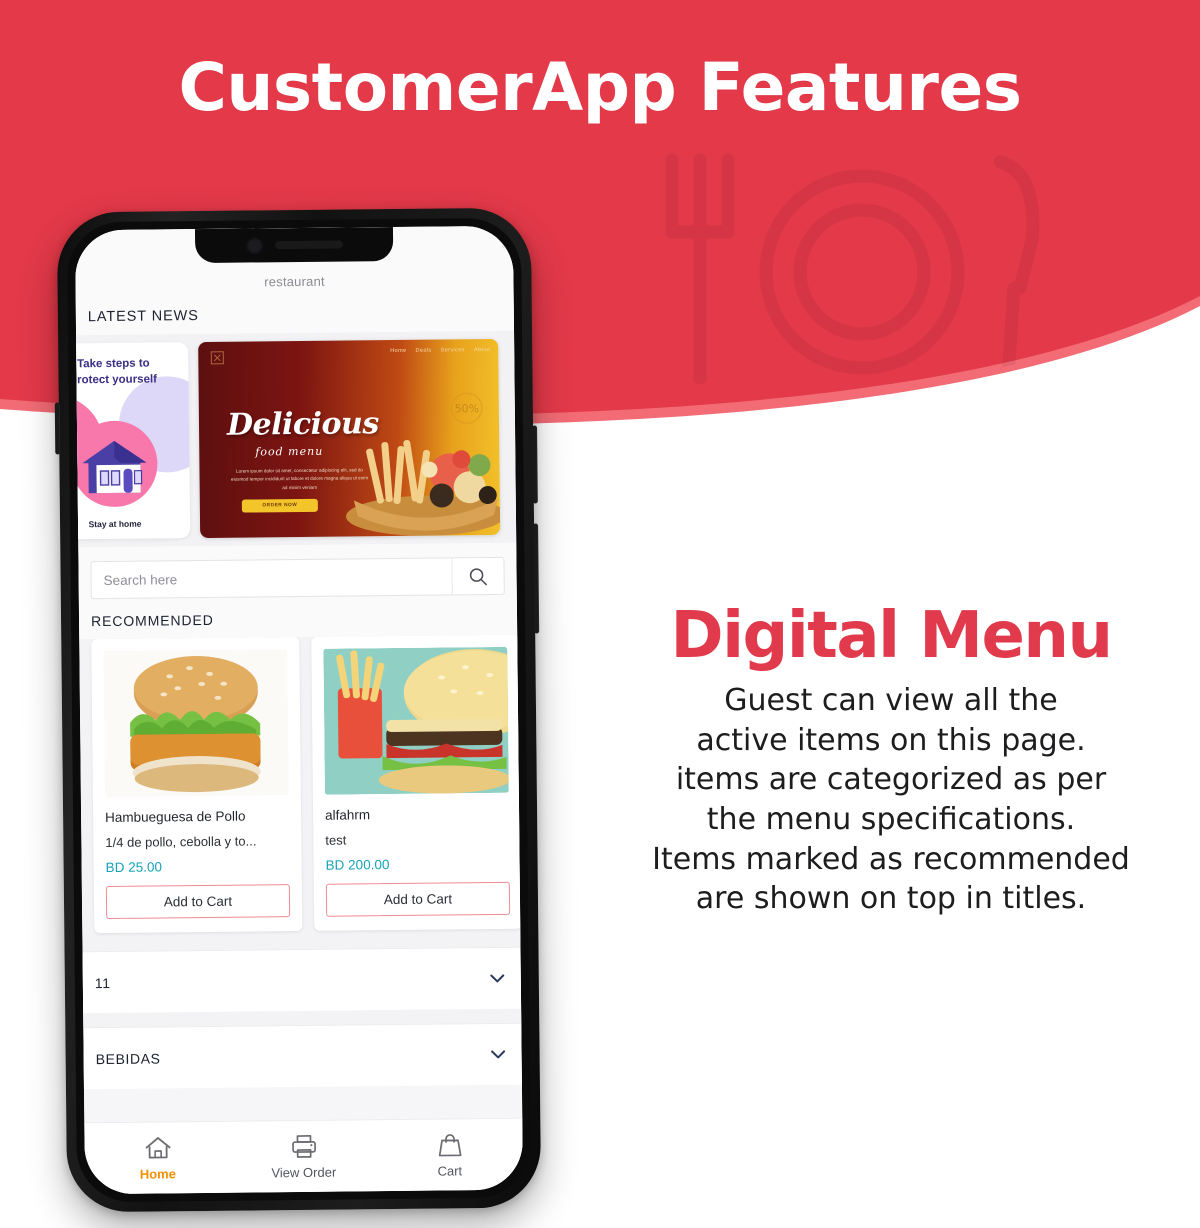  What do you see at coordinates (114, 467) in the screenshot?
I see `house-icon` at bounding box center [114, 467].